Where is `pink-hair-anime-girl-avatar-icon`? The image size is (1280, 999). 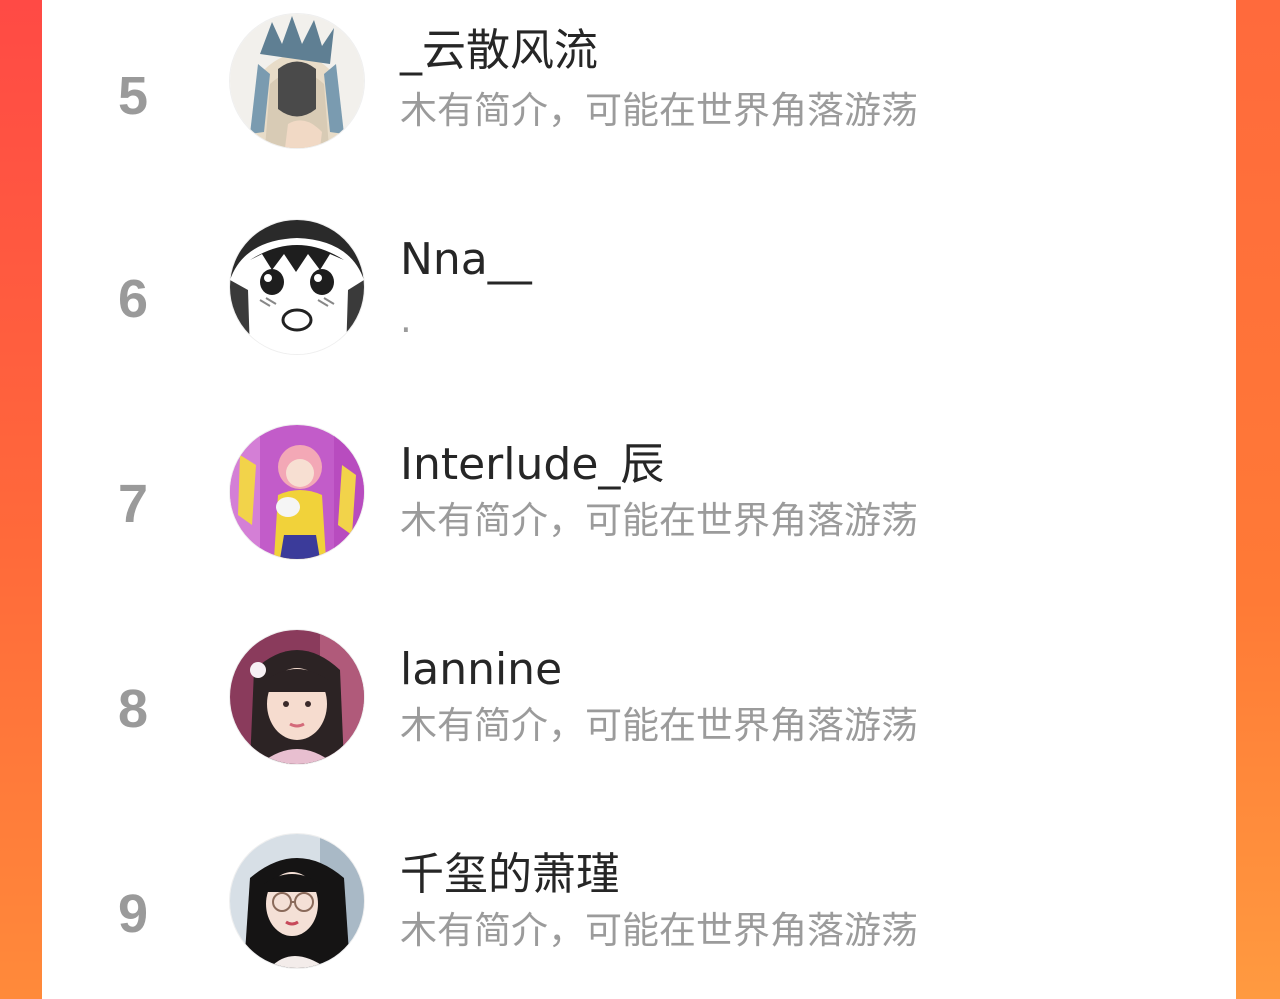 pink-hair-anime-girl-avatar-icon is located at coordinates (297, 492).